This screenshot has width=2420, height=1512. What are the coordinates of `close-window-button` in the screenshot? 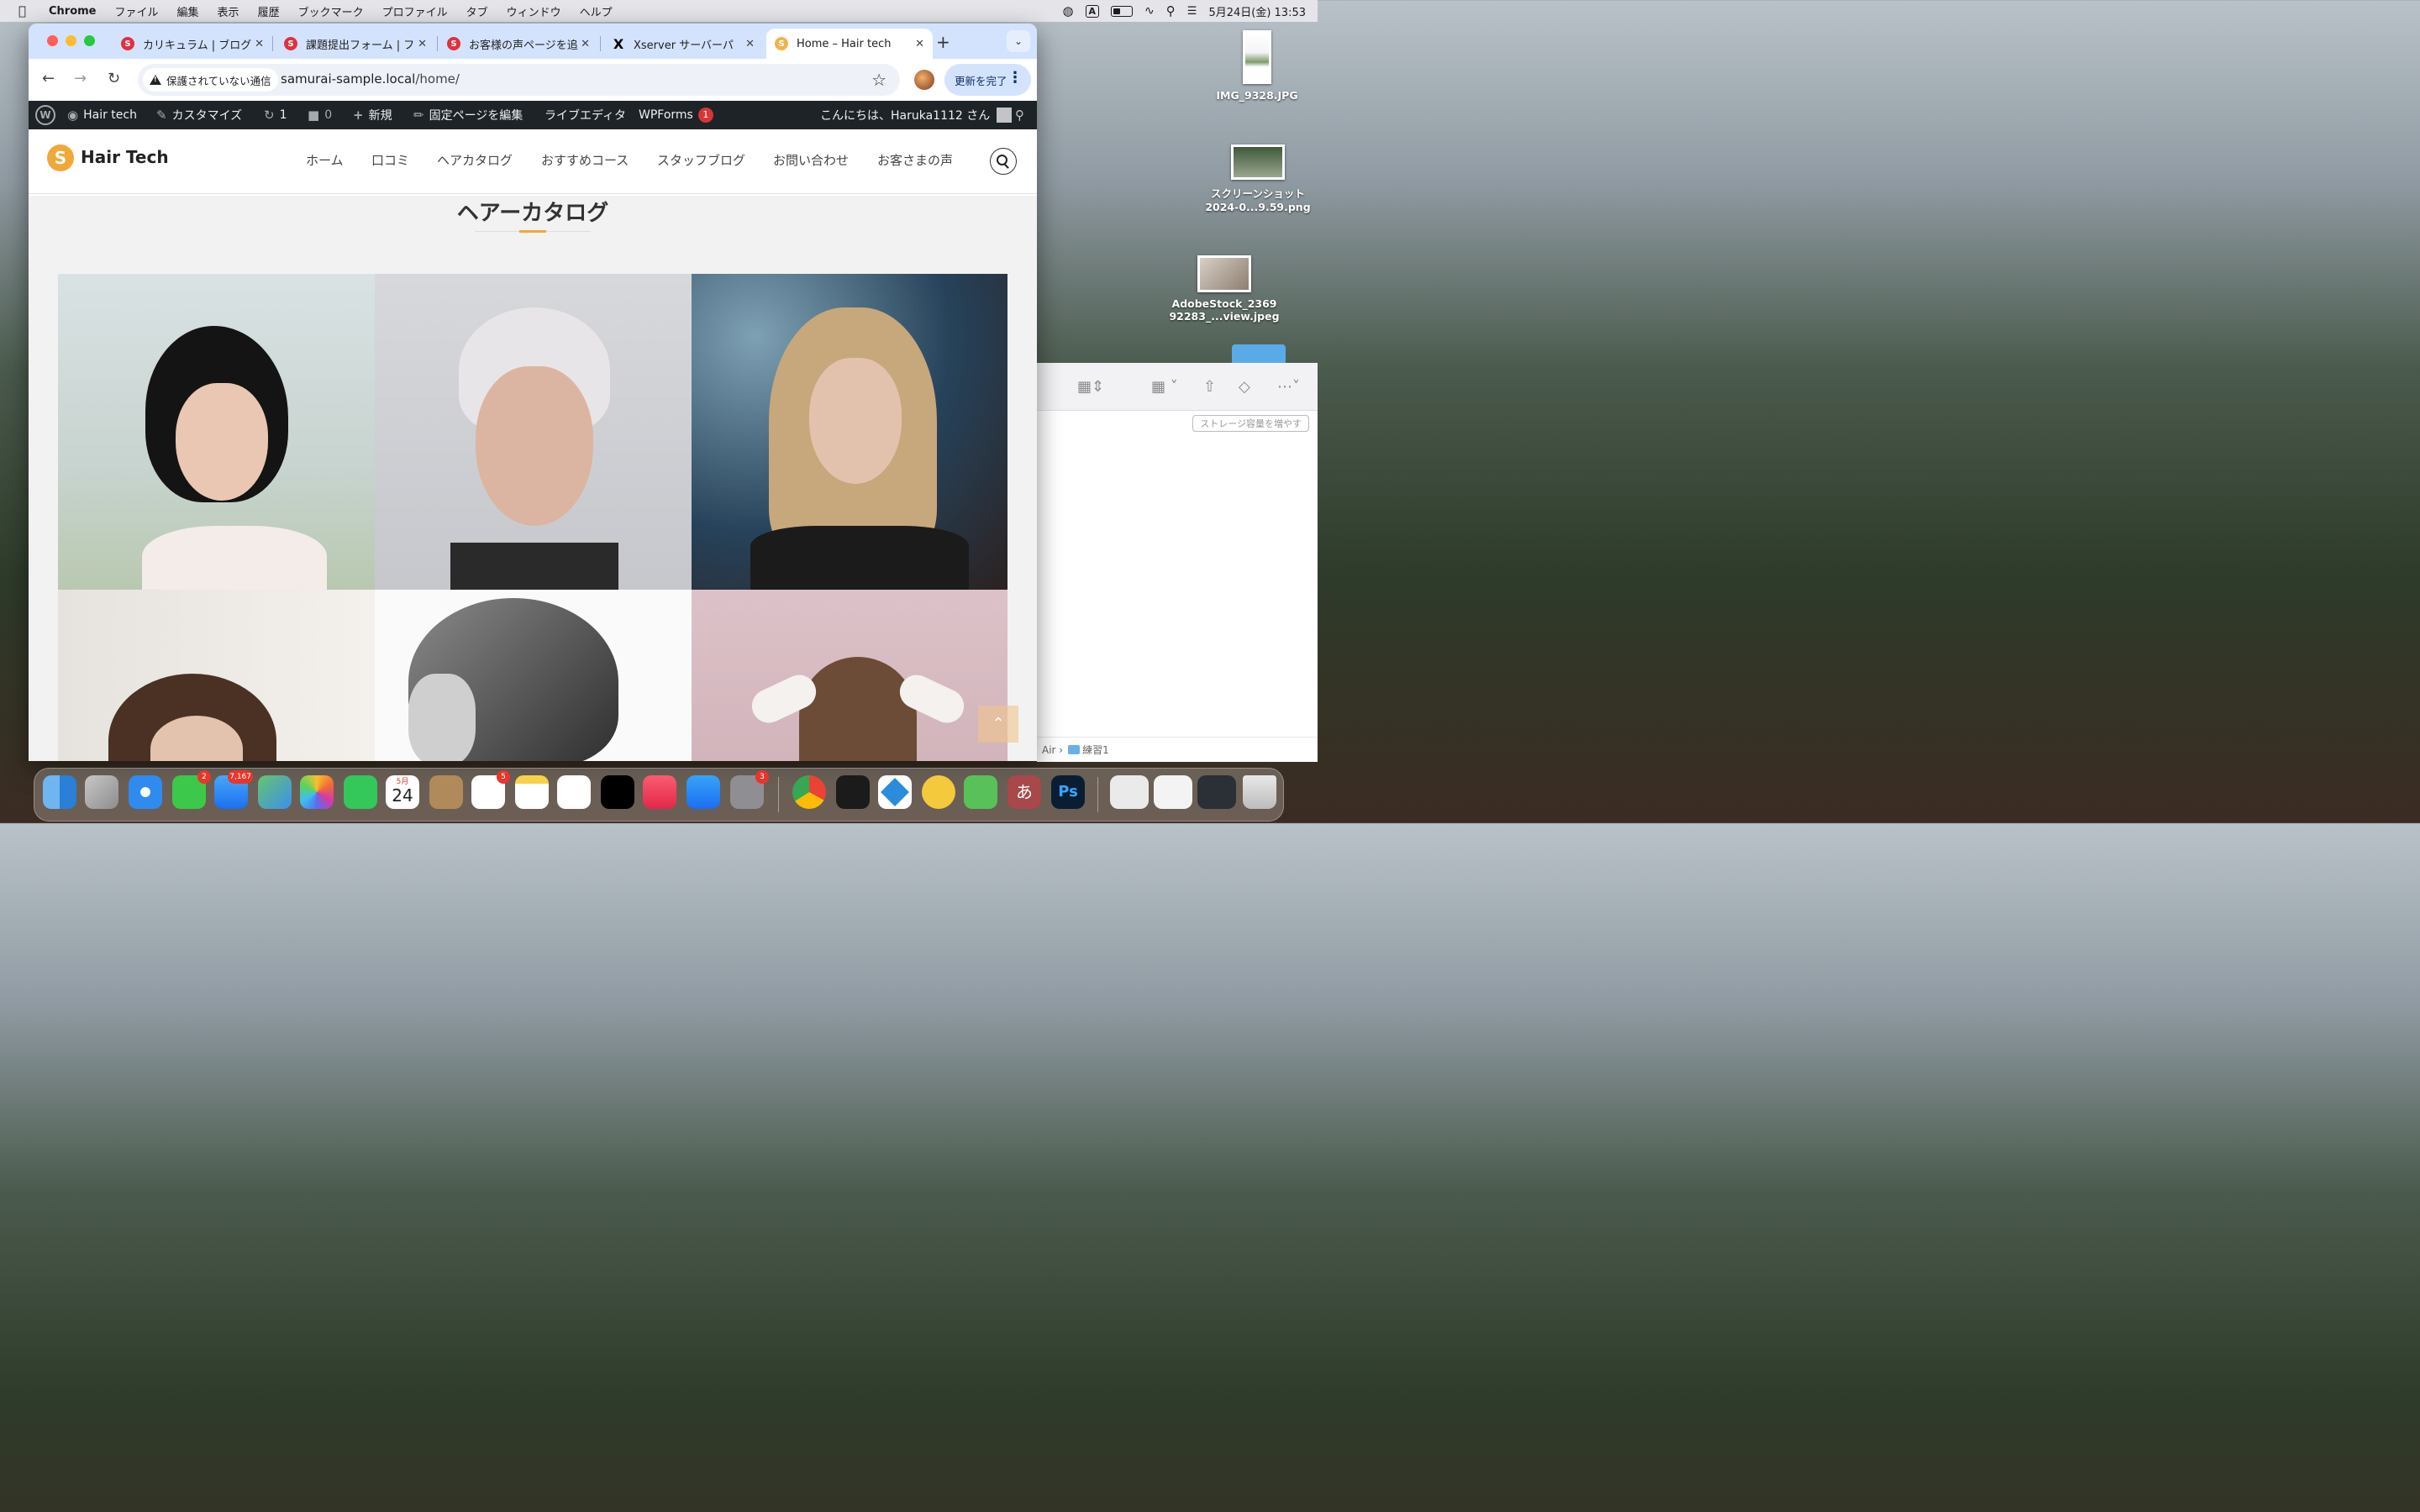 It's located at (52, 40).